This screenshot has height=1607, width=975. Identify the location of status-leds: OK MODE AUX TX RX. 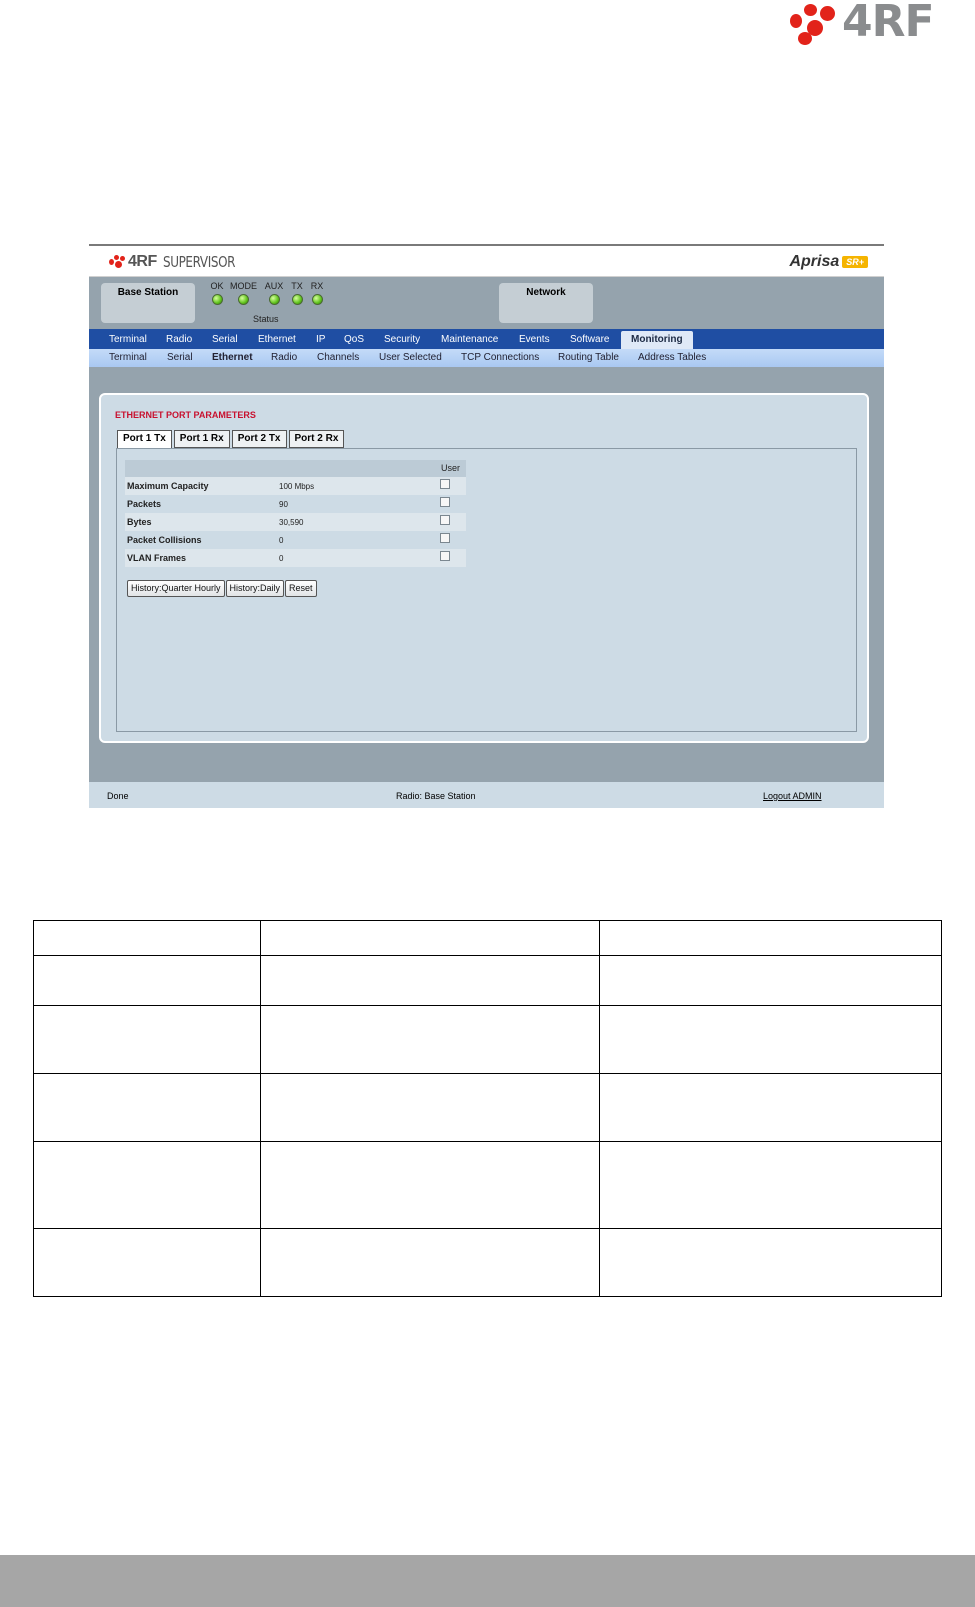
(280, 303).